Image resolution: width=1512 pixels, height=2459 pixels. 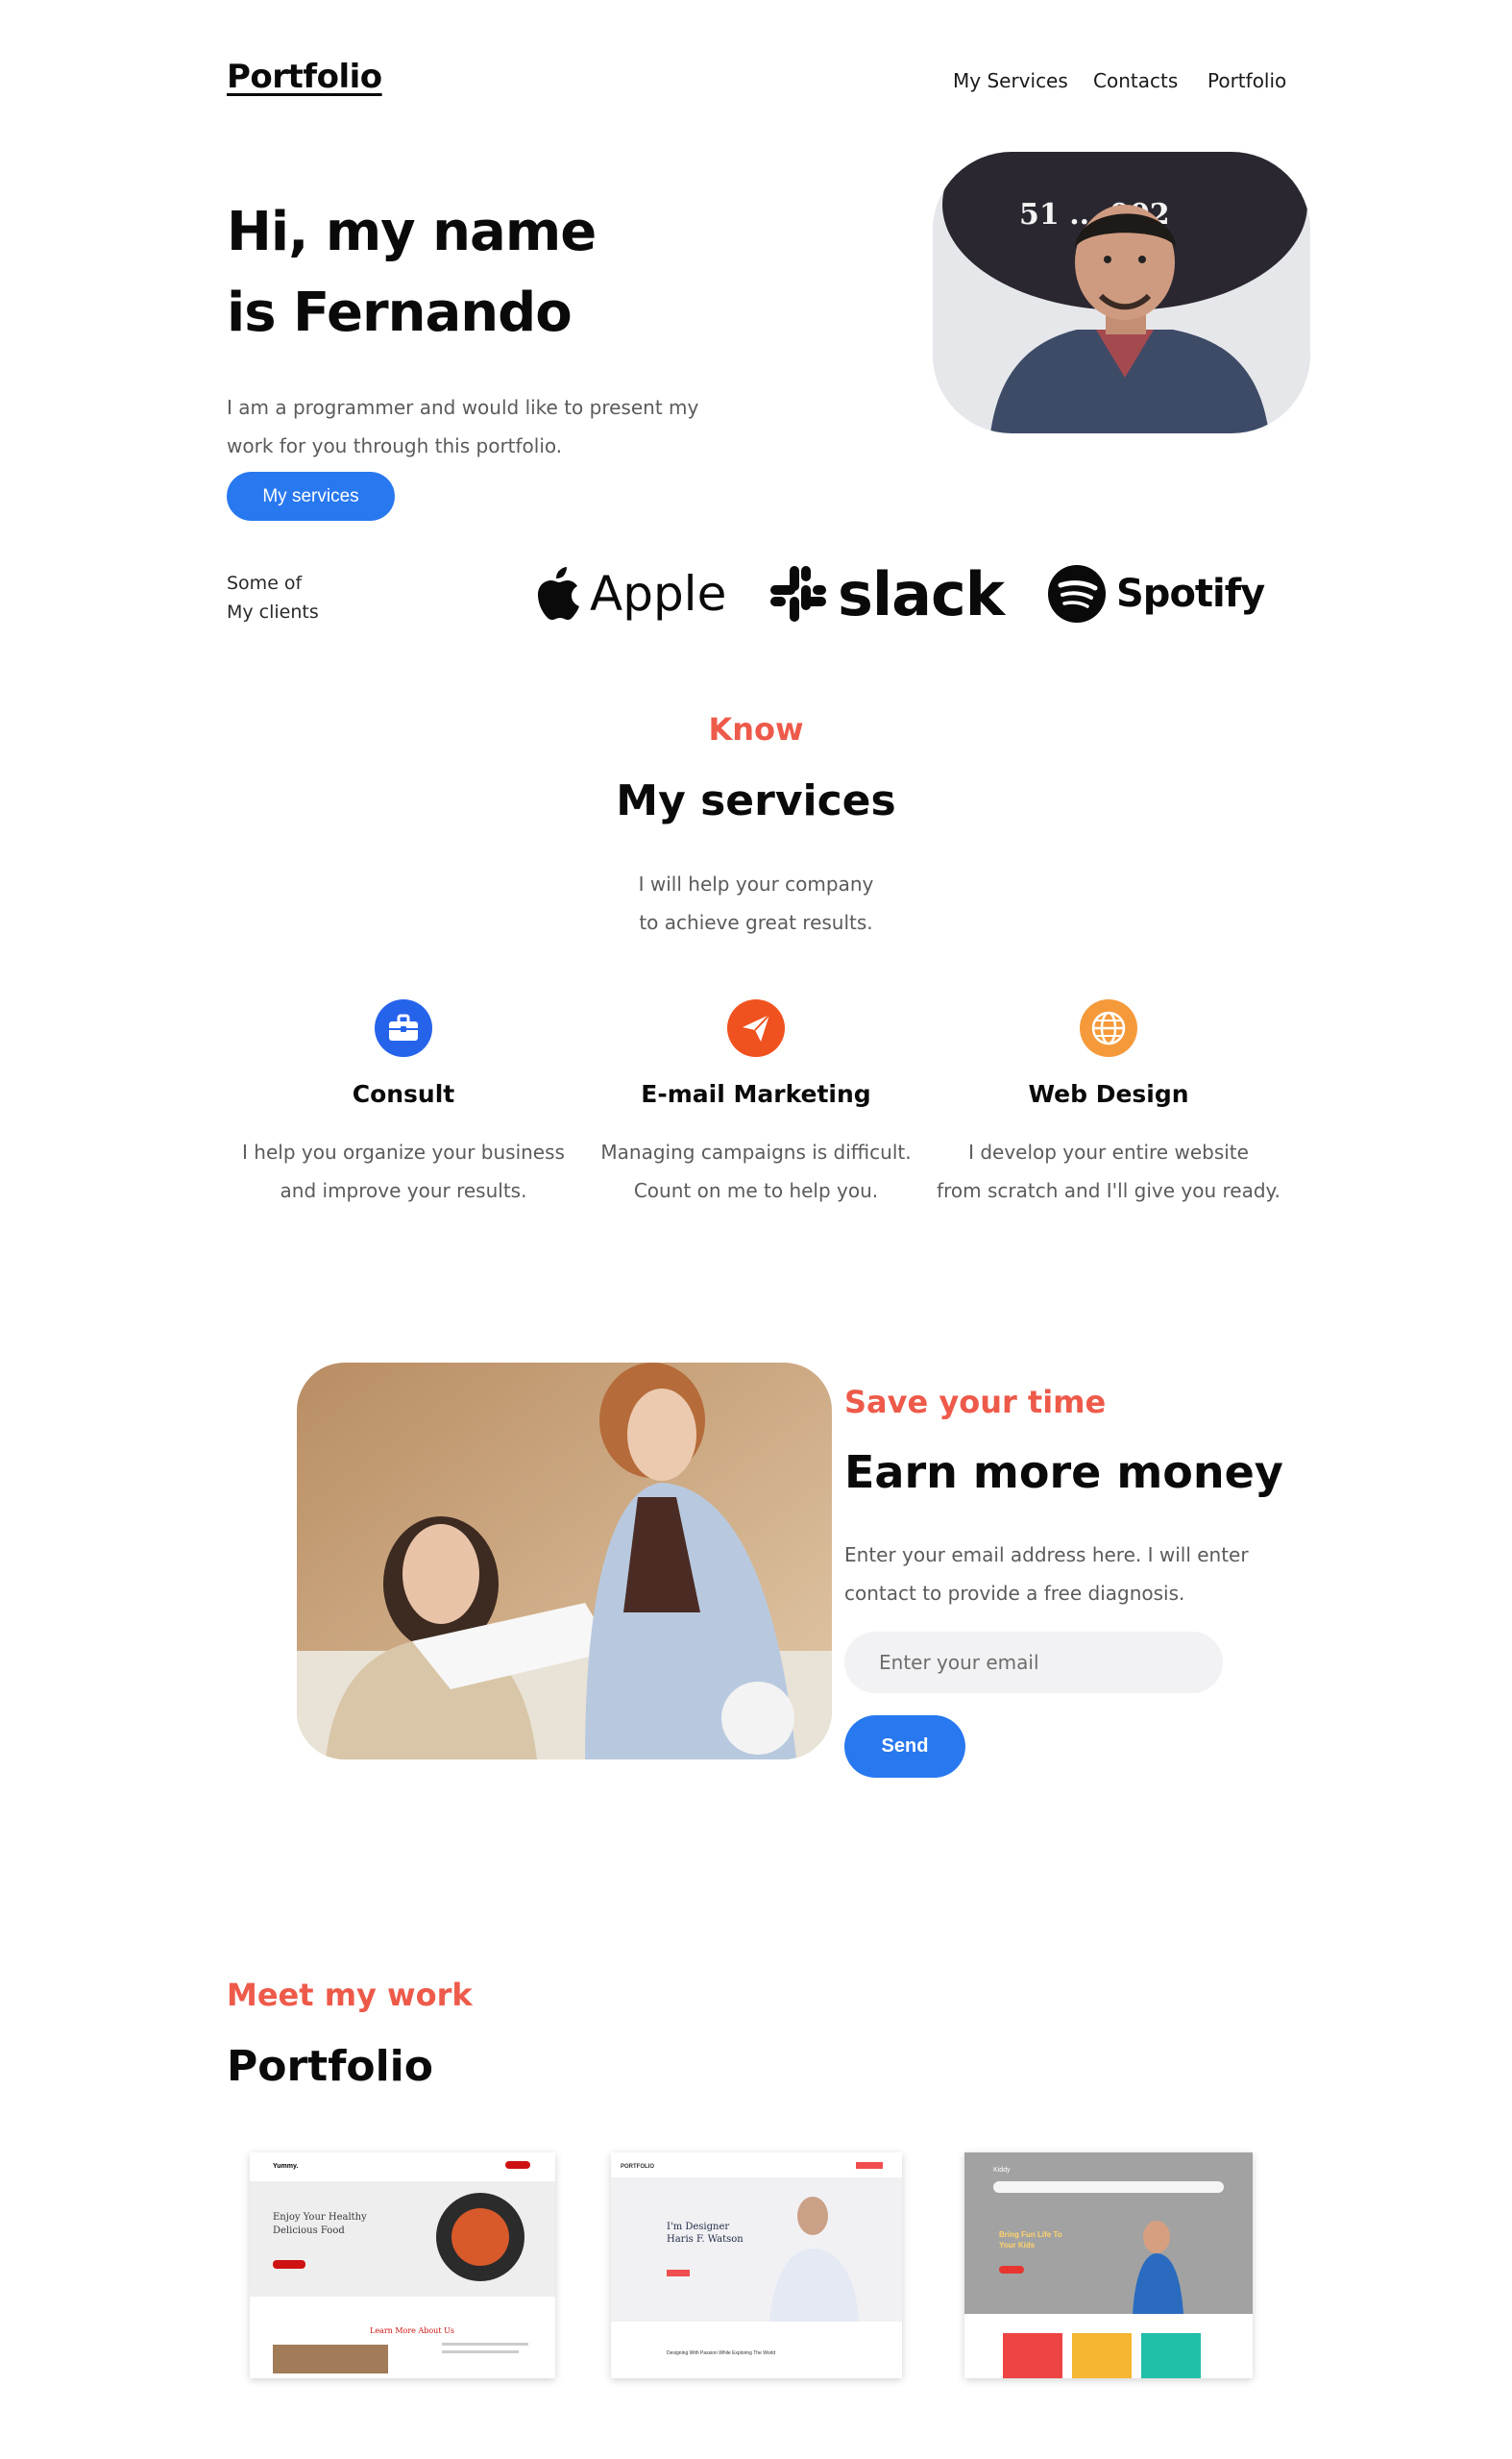 What do you see at coordinates (1190, 594) in the screenshot?
I see `client-spotify-name: Spotify` at bounding box center [1190, 594].